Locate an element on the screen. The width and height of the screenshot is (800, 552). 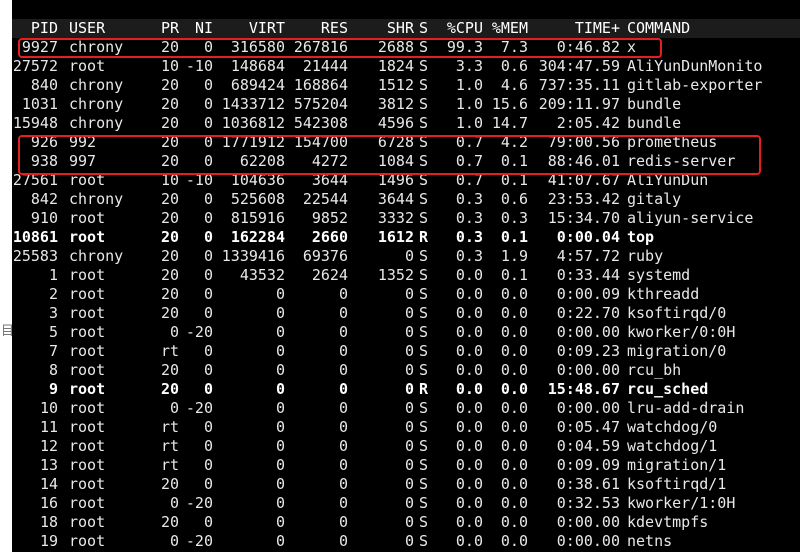
cell-shr: 3644 is located at coordinates (395, 199).